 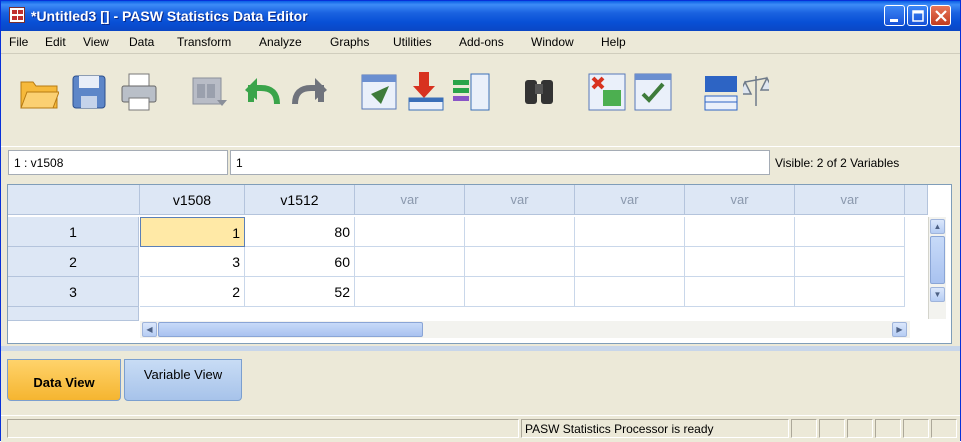 I want to click on menu-window: Window, so click(x=552, y=42).